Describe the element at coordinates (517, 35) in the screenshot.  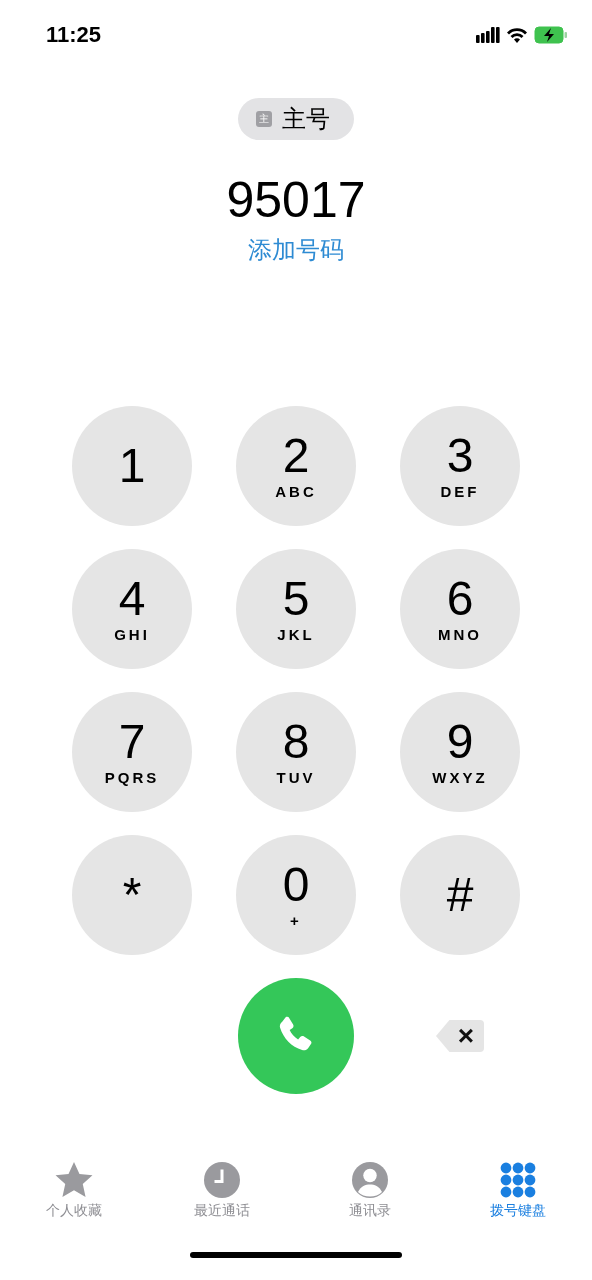
I see `wifi-icon` at that location.